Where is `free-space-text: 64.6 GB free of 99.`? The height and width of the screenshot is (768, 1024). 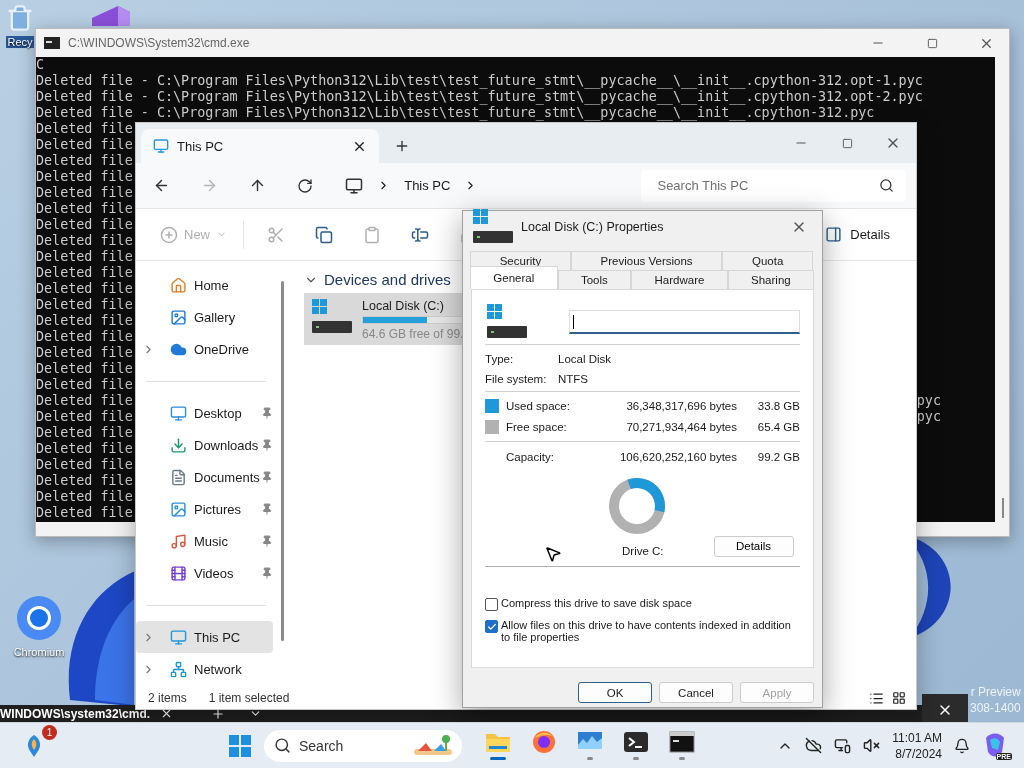
free-space-text: 64.6 GB free of 99. is located at coordinates (413, 334).